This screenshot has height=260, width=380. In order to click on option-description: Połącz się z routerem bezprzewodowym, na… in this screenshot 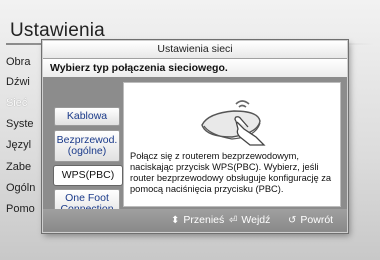, I will do `click(231, 172)`.